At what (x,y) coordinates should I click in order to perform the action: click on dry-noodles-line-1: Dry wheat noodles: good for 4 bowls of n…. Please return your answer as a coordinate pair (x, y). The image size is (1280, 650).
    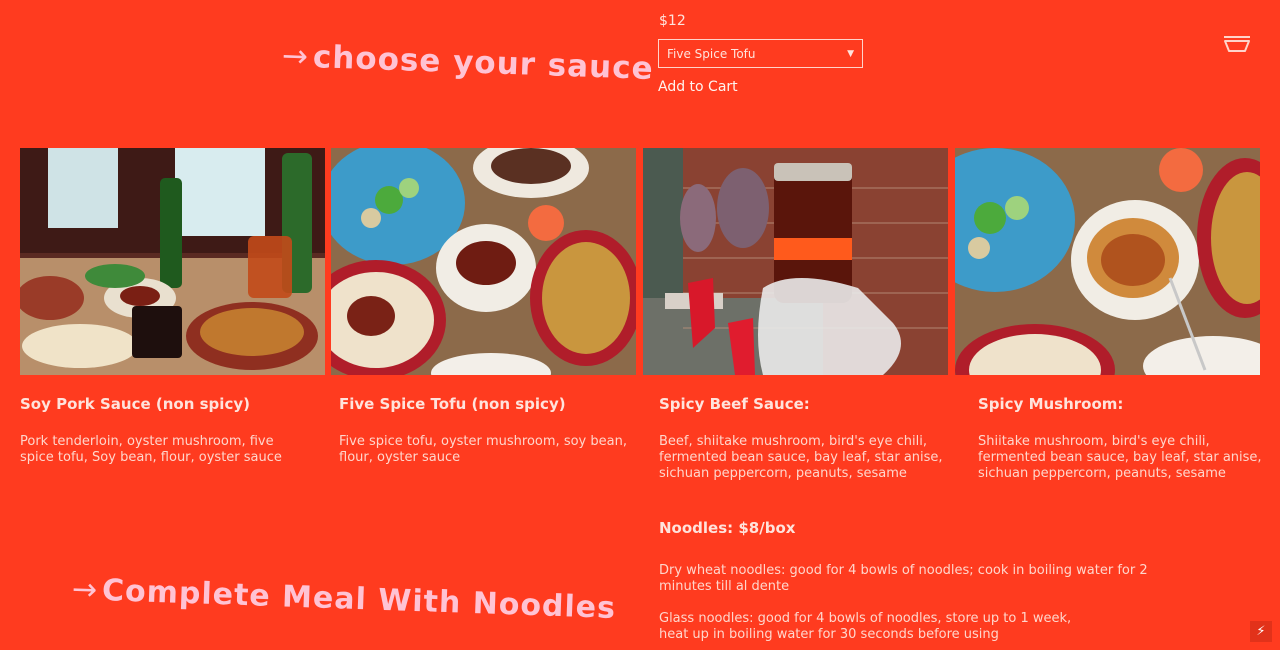
    Looking at the image, I should click on (903, 570).